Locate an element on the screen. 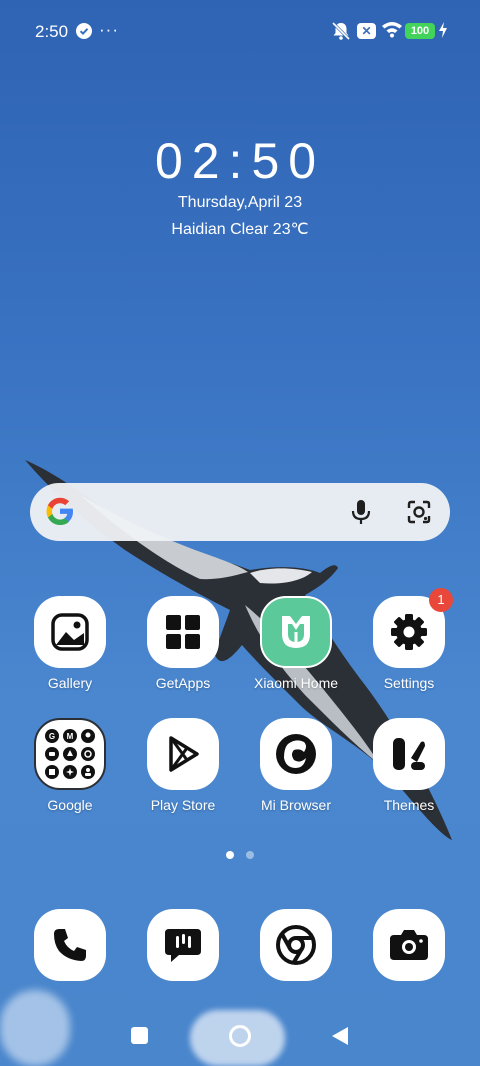  play-store-icon is located at coordinates (183, 754).